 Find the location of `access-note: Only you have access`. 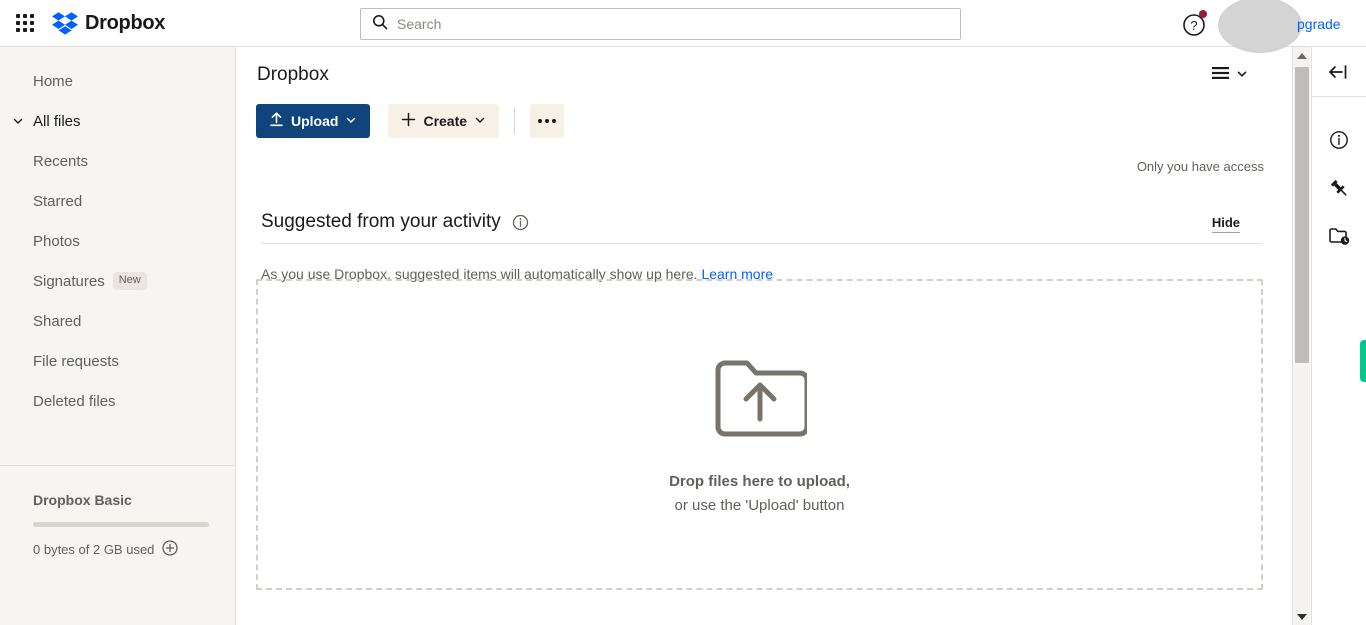

access-note: Only you have access is located at coordinates (1200, 166).